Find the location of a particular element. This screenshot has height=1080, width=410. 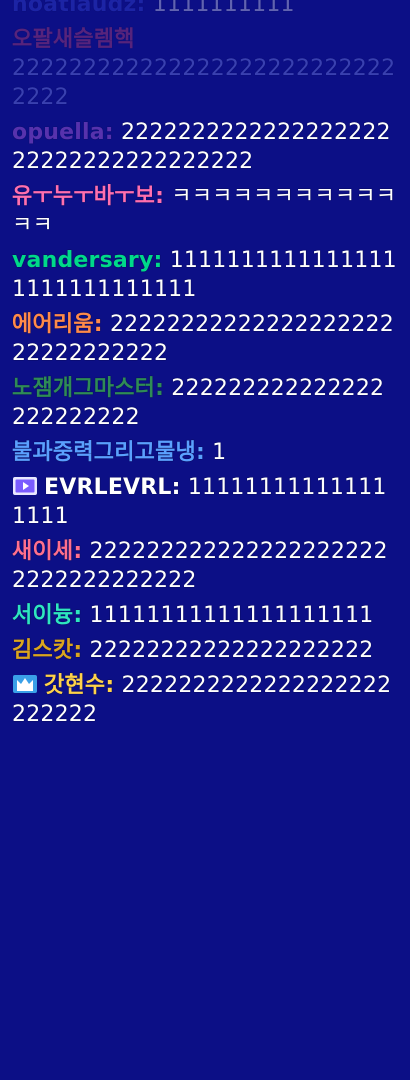

chat-username: 에어리움 is located at coordinates (53, 324).